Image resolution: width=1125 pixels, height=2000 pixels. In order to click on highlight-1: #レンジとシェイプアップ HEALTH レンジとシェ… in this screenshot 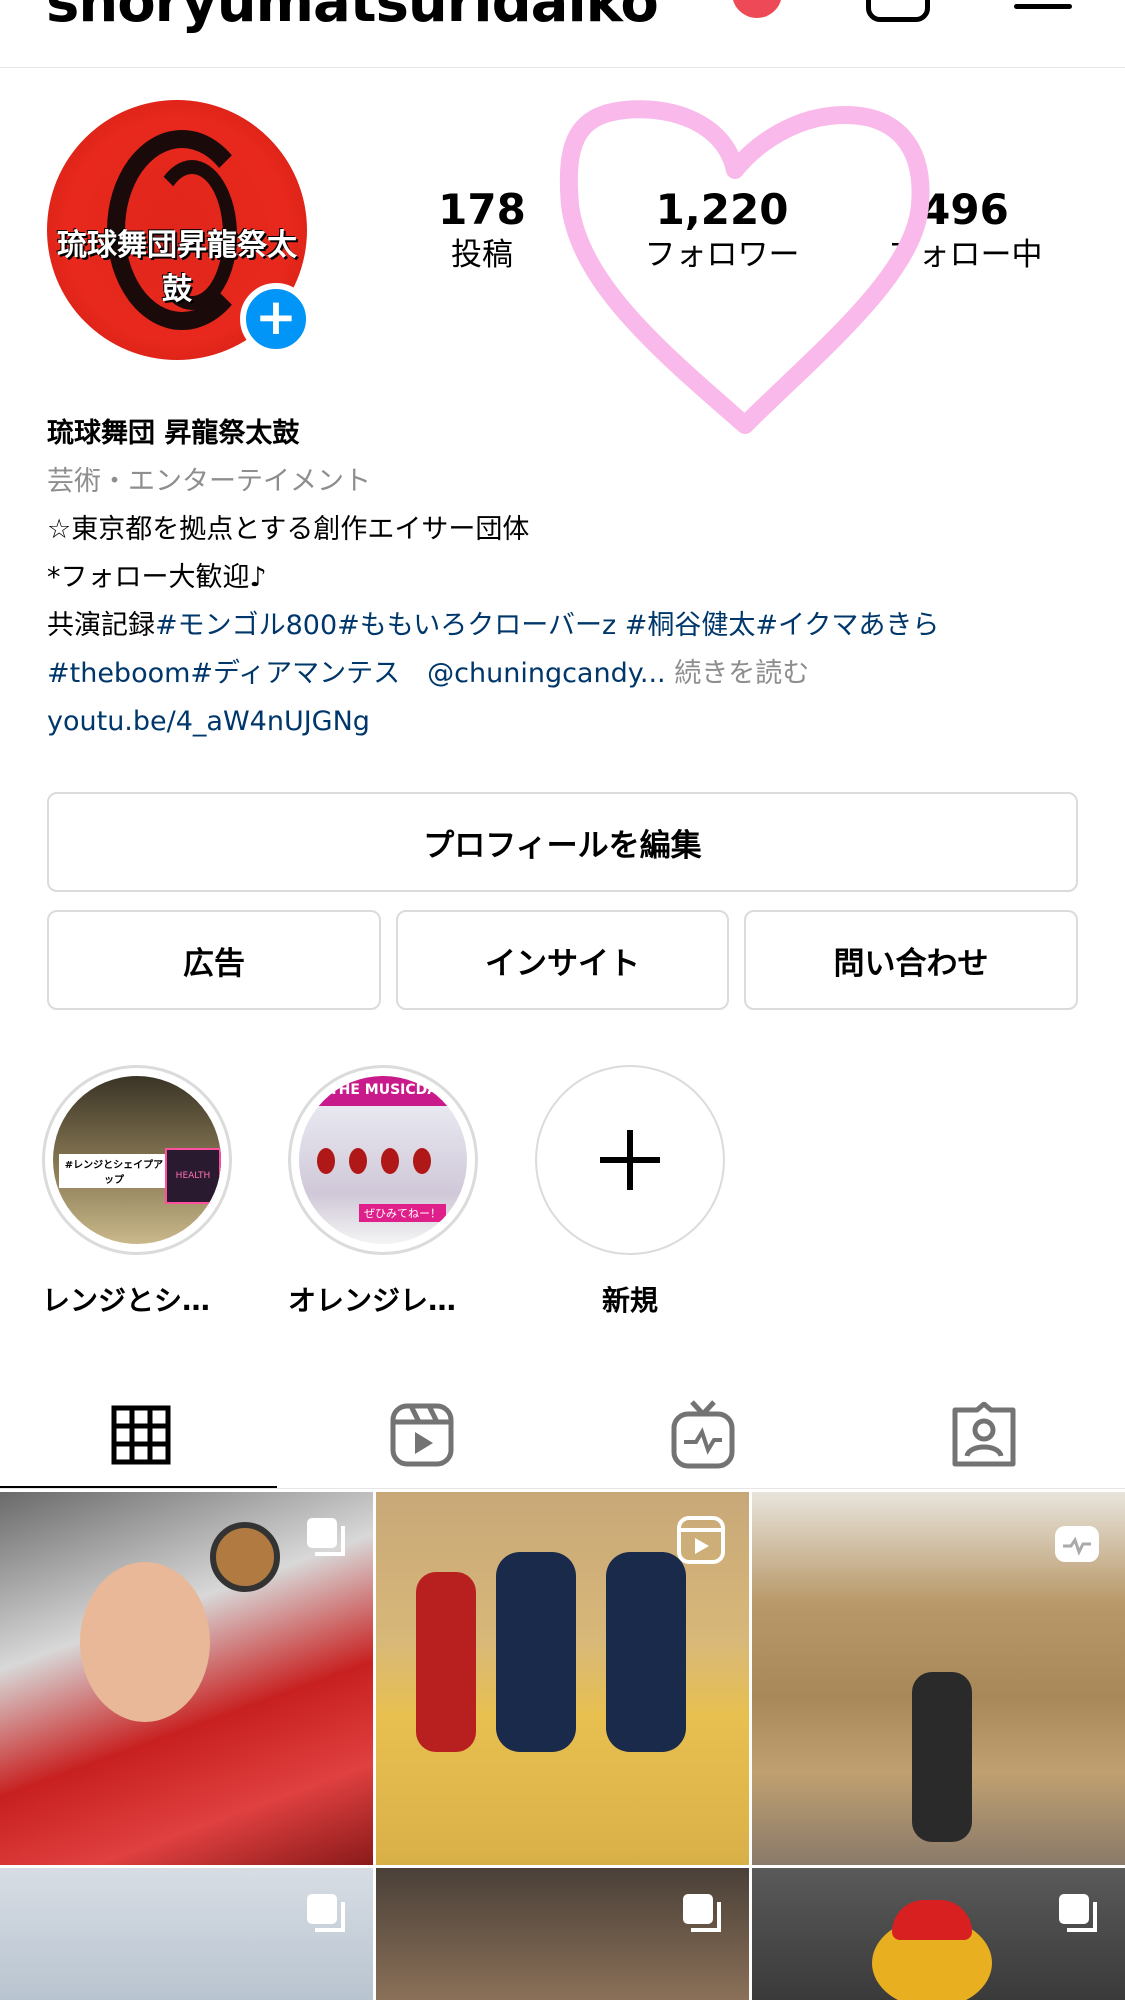, I will do `click(137, 1192)`.